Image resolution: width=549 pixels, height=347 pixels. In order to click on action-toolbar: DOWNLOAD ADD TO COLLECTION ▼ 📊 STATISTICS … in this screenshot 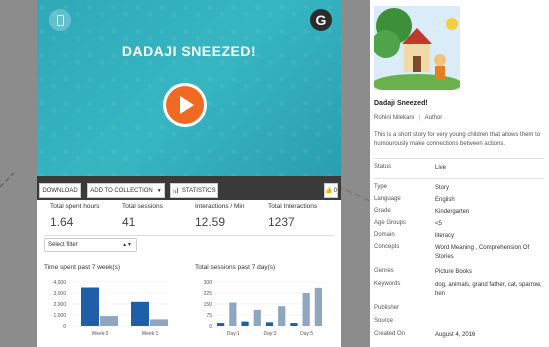, I will do `click(189, 188)`.